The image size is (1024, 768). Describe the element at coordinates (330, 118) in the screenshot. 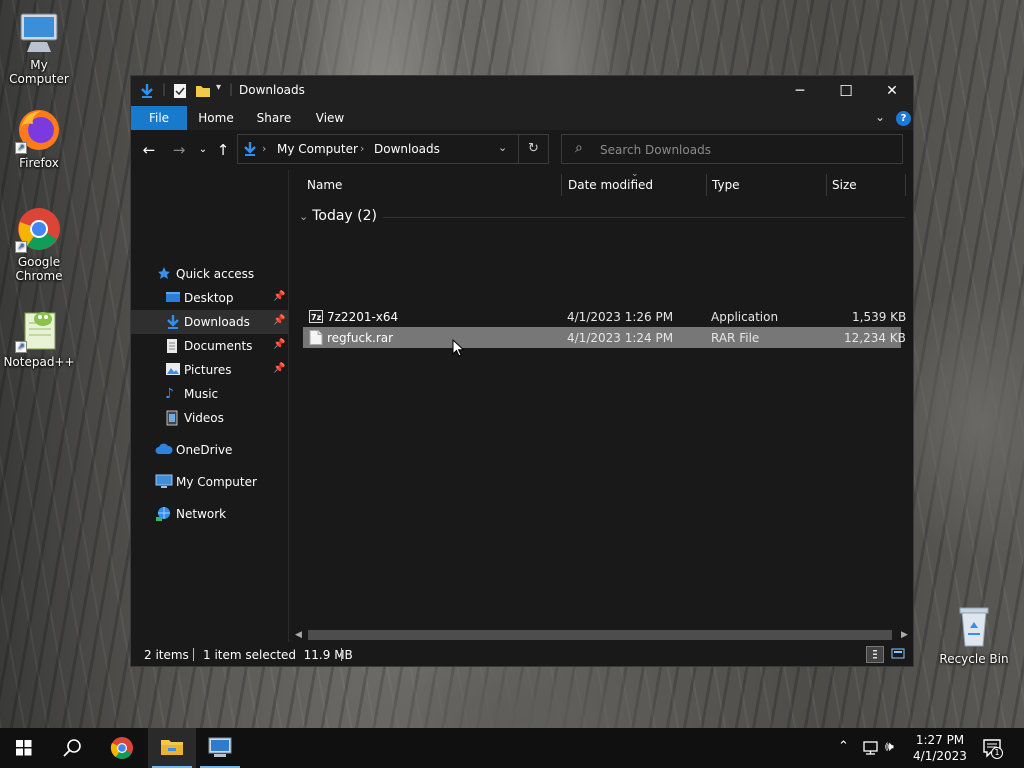

I see `tab-view: View` at that location.